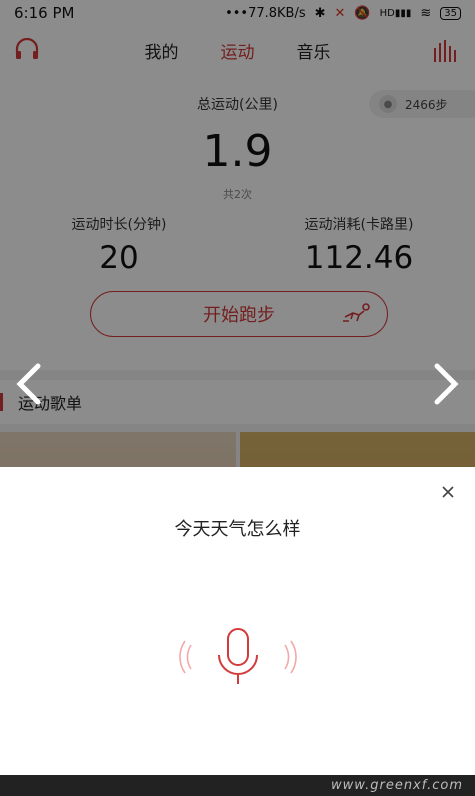  Describe the element at coordinates (238, 659) in the screenshot. I see `microphone-icon` at that location.